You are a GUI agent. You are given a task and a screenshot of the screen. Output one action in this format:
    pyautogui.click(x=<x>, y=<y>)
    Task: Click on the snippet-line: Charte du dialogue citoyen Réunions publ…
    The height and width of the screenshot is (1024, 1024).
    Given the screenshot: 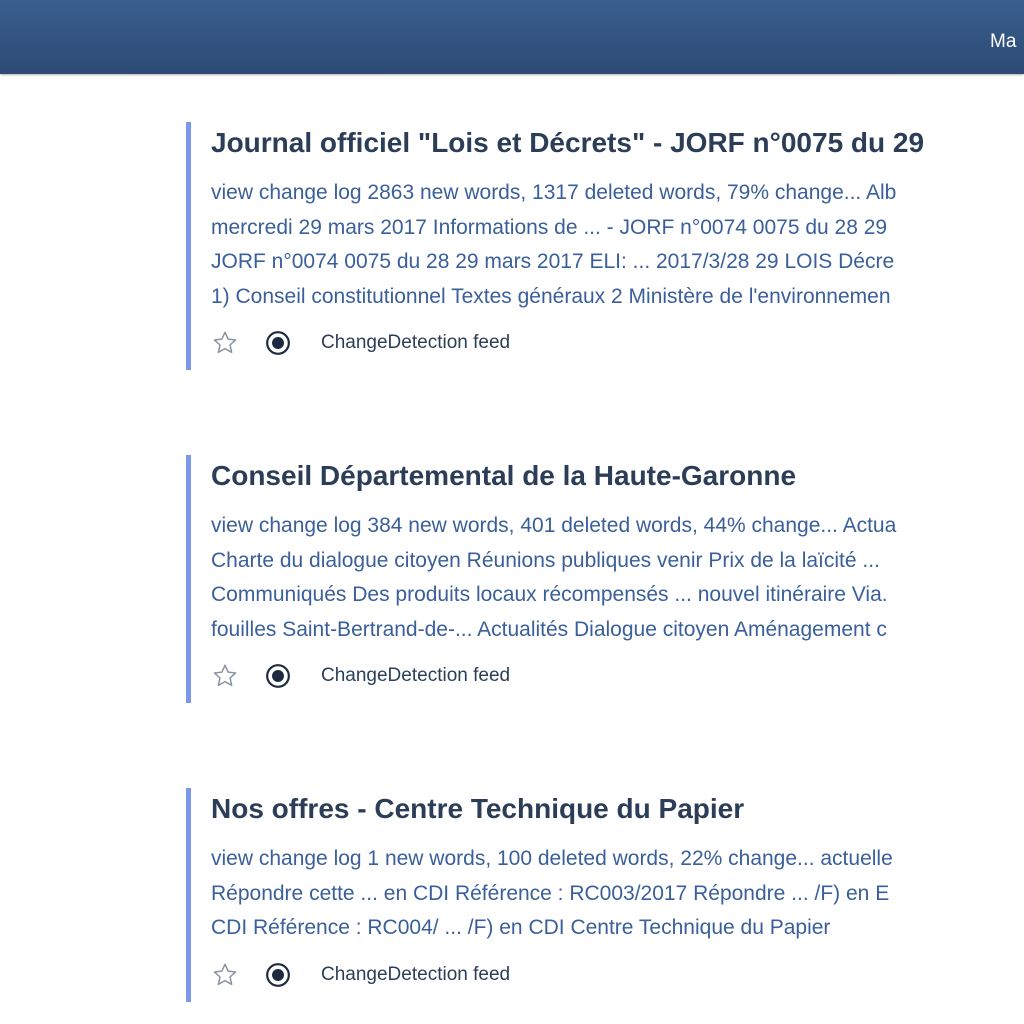 What is the action you would take?
    pyautogui.click(x=545, y=560)
    